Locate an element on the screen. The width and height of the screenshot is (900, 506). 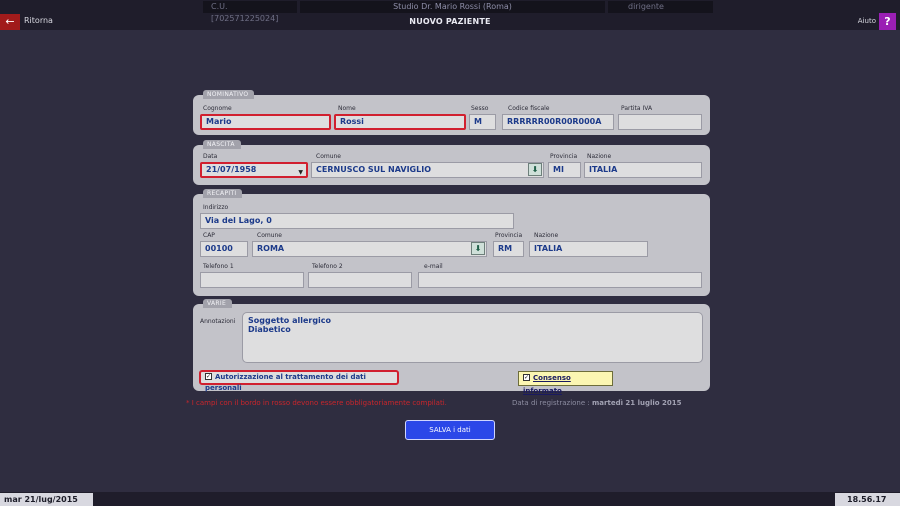
section-tab-varie: VARIE is located at coordinates (218, 303).